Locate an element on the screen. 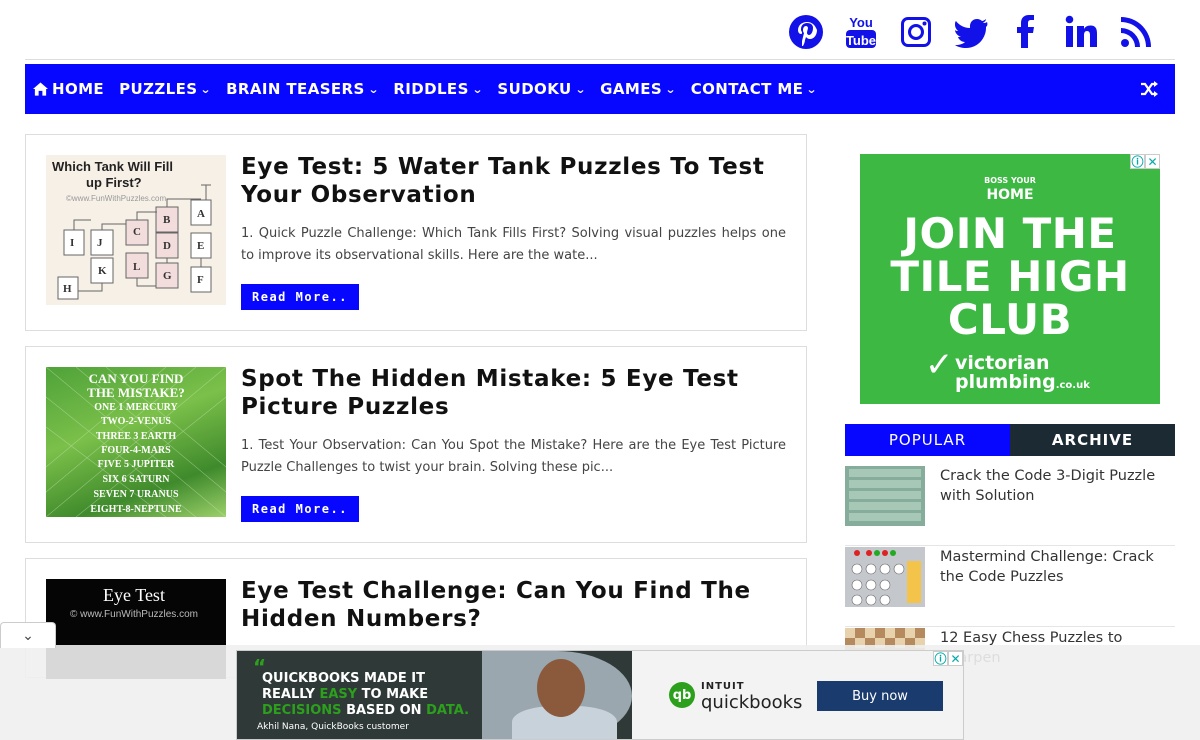 Image resolution: width=1200 pixels, height=740 pixels. svg-text: I is located at coordinates (72, 243).